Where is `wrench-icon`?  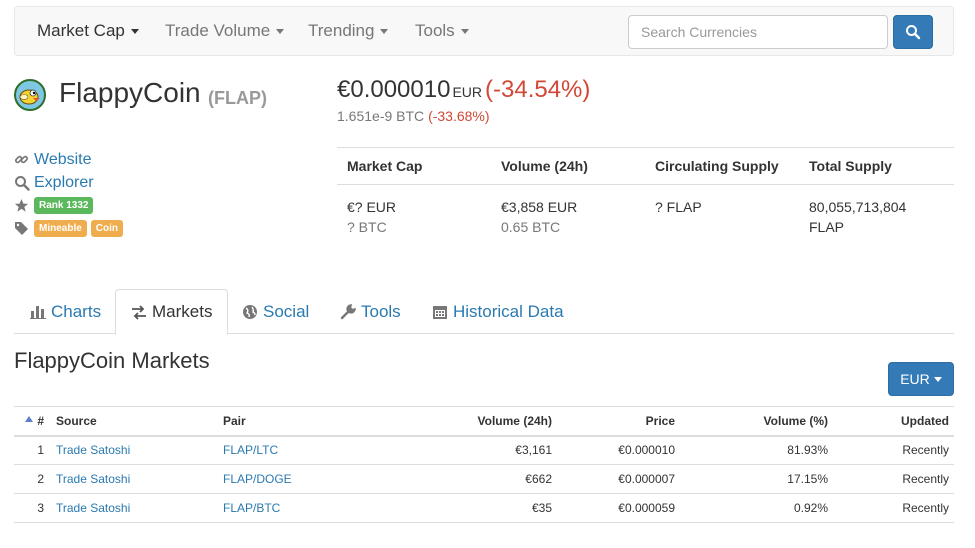 wrench-icon is located at coordinates (348, 311).